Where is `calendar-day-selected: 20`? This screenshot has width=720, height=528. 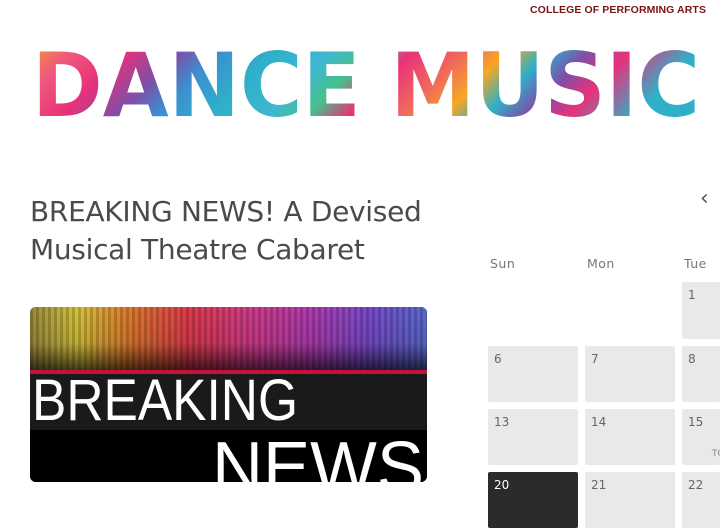
calendar-day-selected: 20 is located at coordinates (533, 500).